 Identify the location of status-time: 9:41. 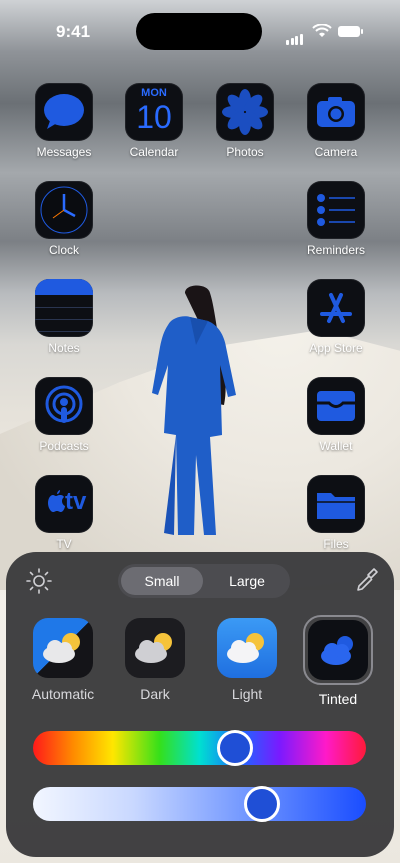
(73, 31).